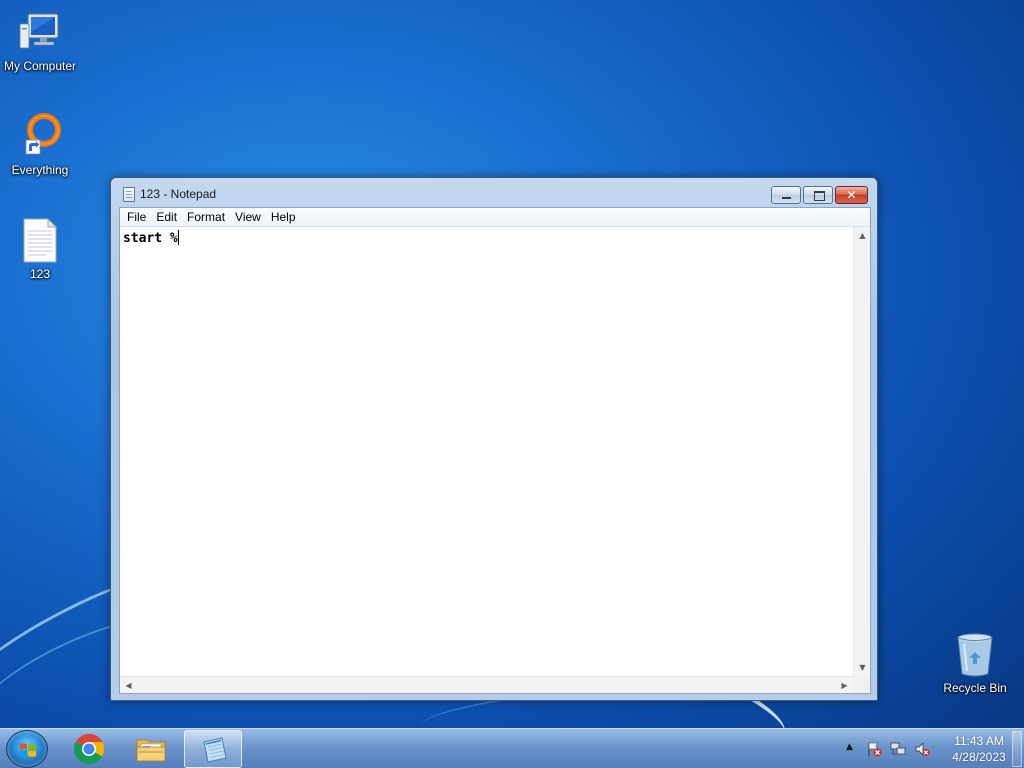 The image size is (1024, 768). What do you see at coordinates (40, 170) in the screenshot?
I see `desktop-icon-label: Everything` at bounding box center [40, 170].